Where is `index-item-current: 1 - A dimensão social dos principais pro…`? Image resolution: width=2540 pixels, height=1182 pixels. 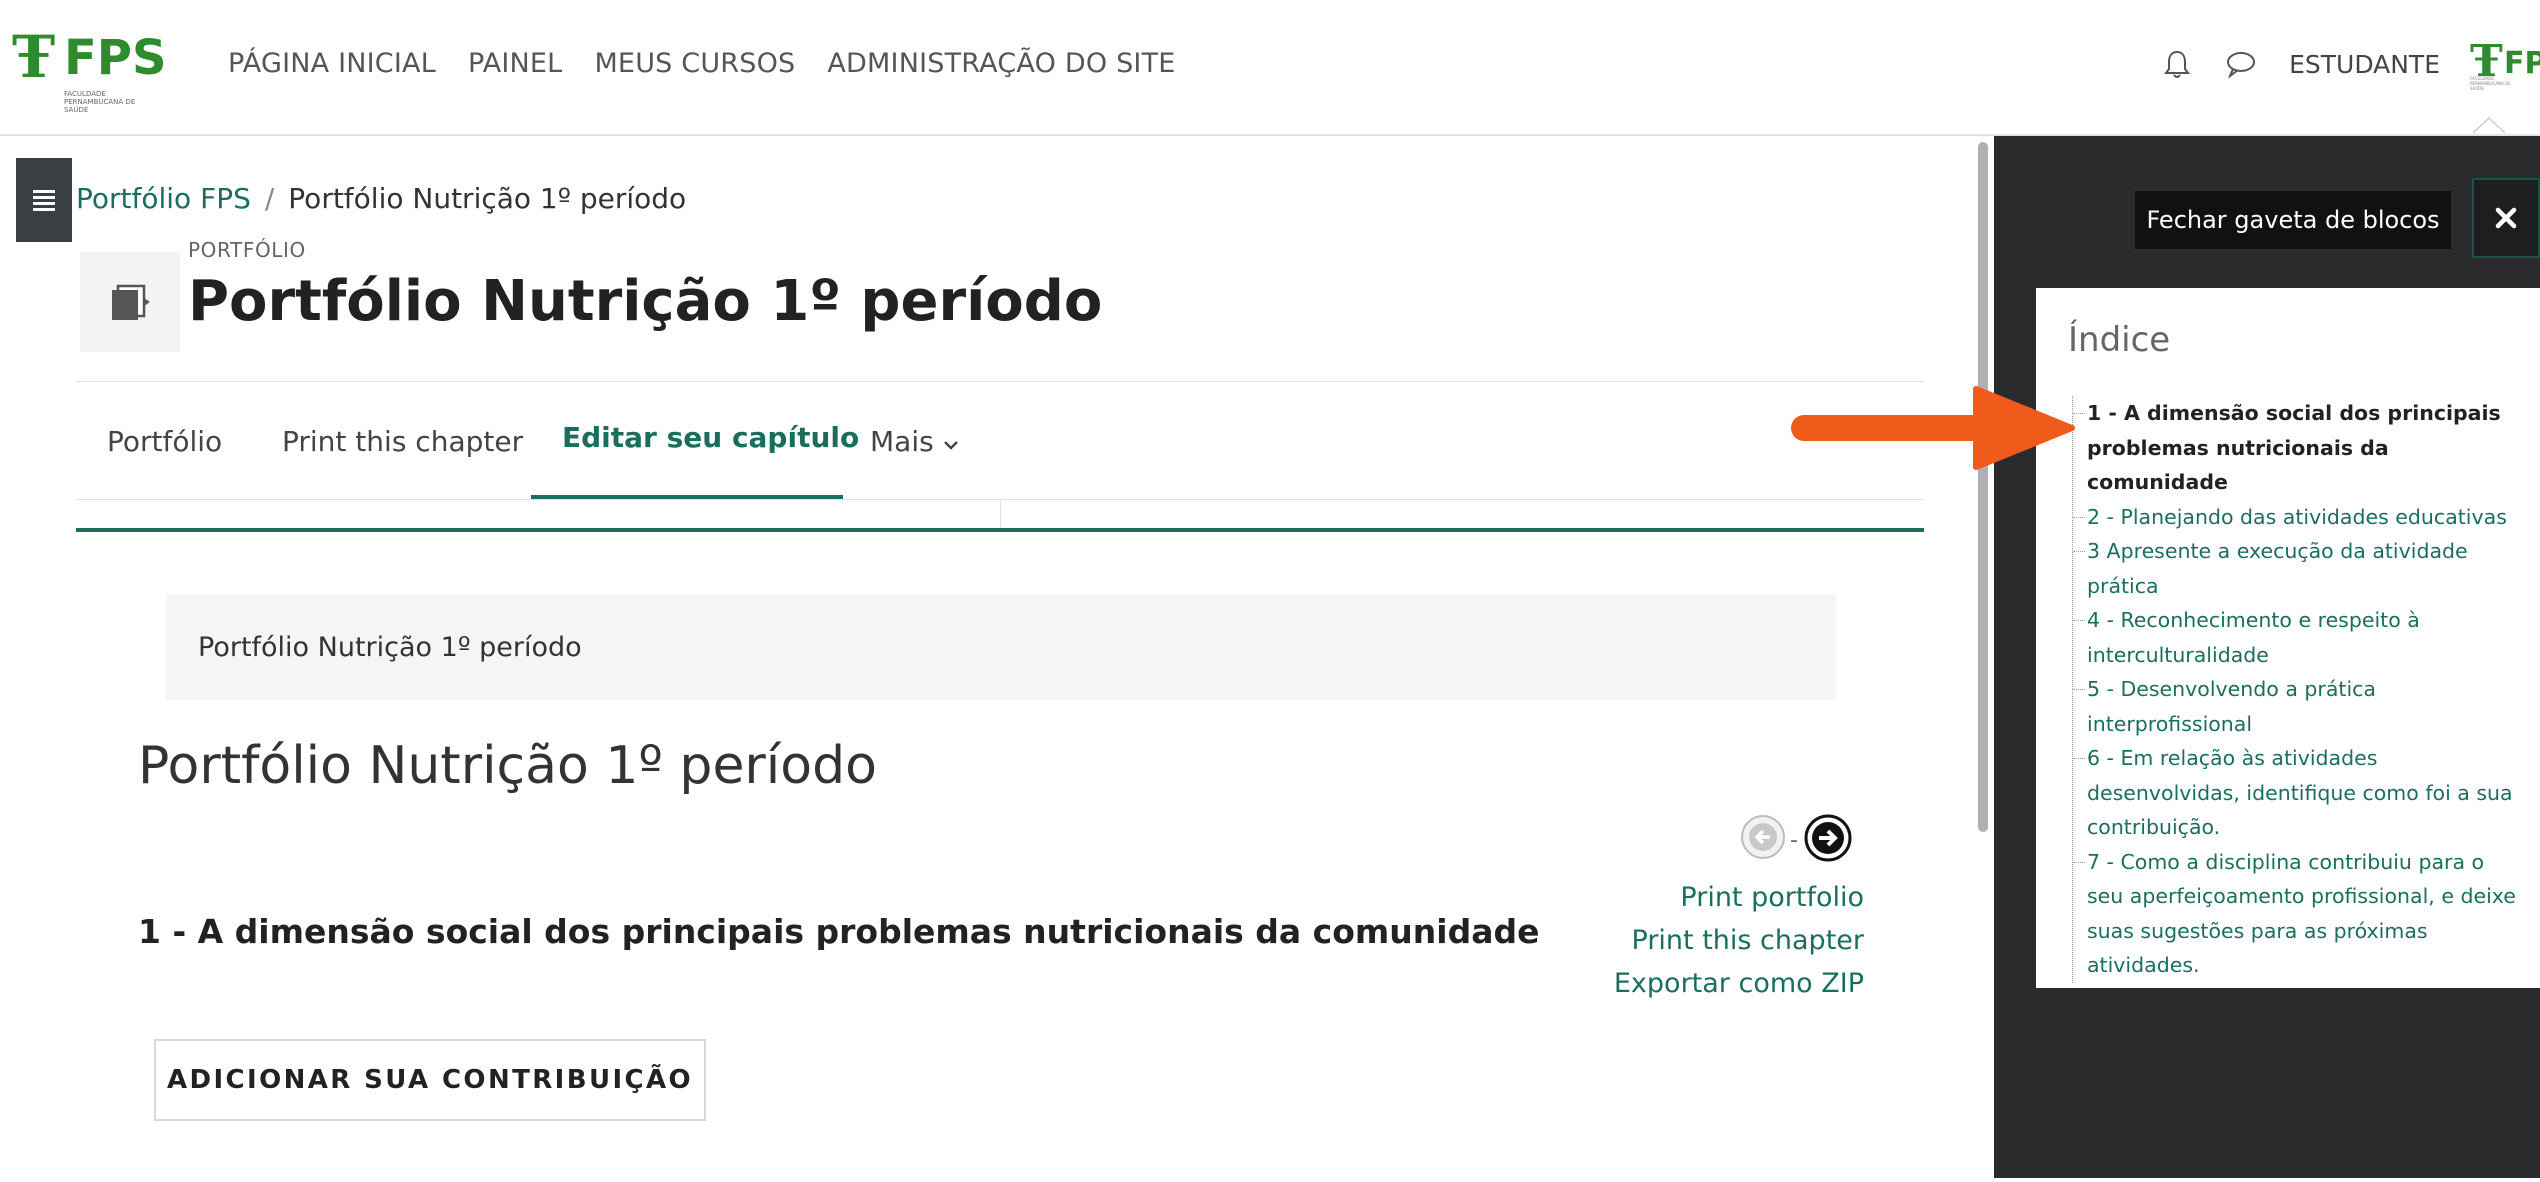 index-item-current: 1 - A dimensão social dos principais pro… is located at coordinates (2298, 448).